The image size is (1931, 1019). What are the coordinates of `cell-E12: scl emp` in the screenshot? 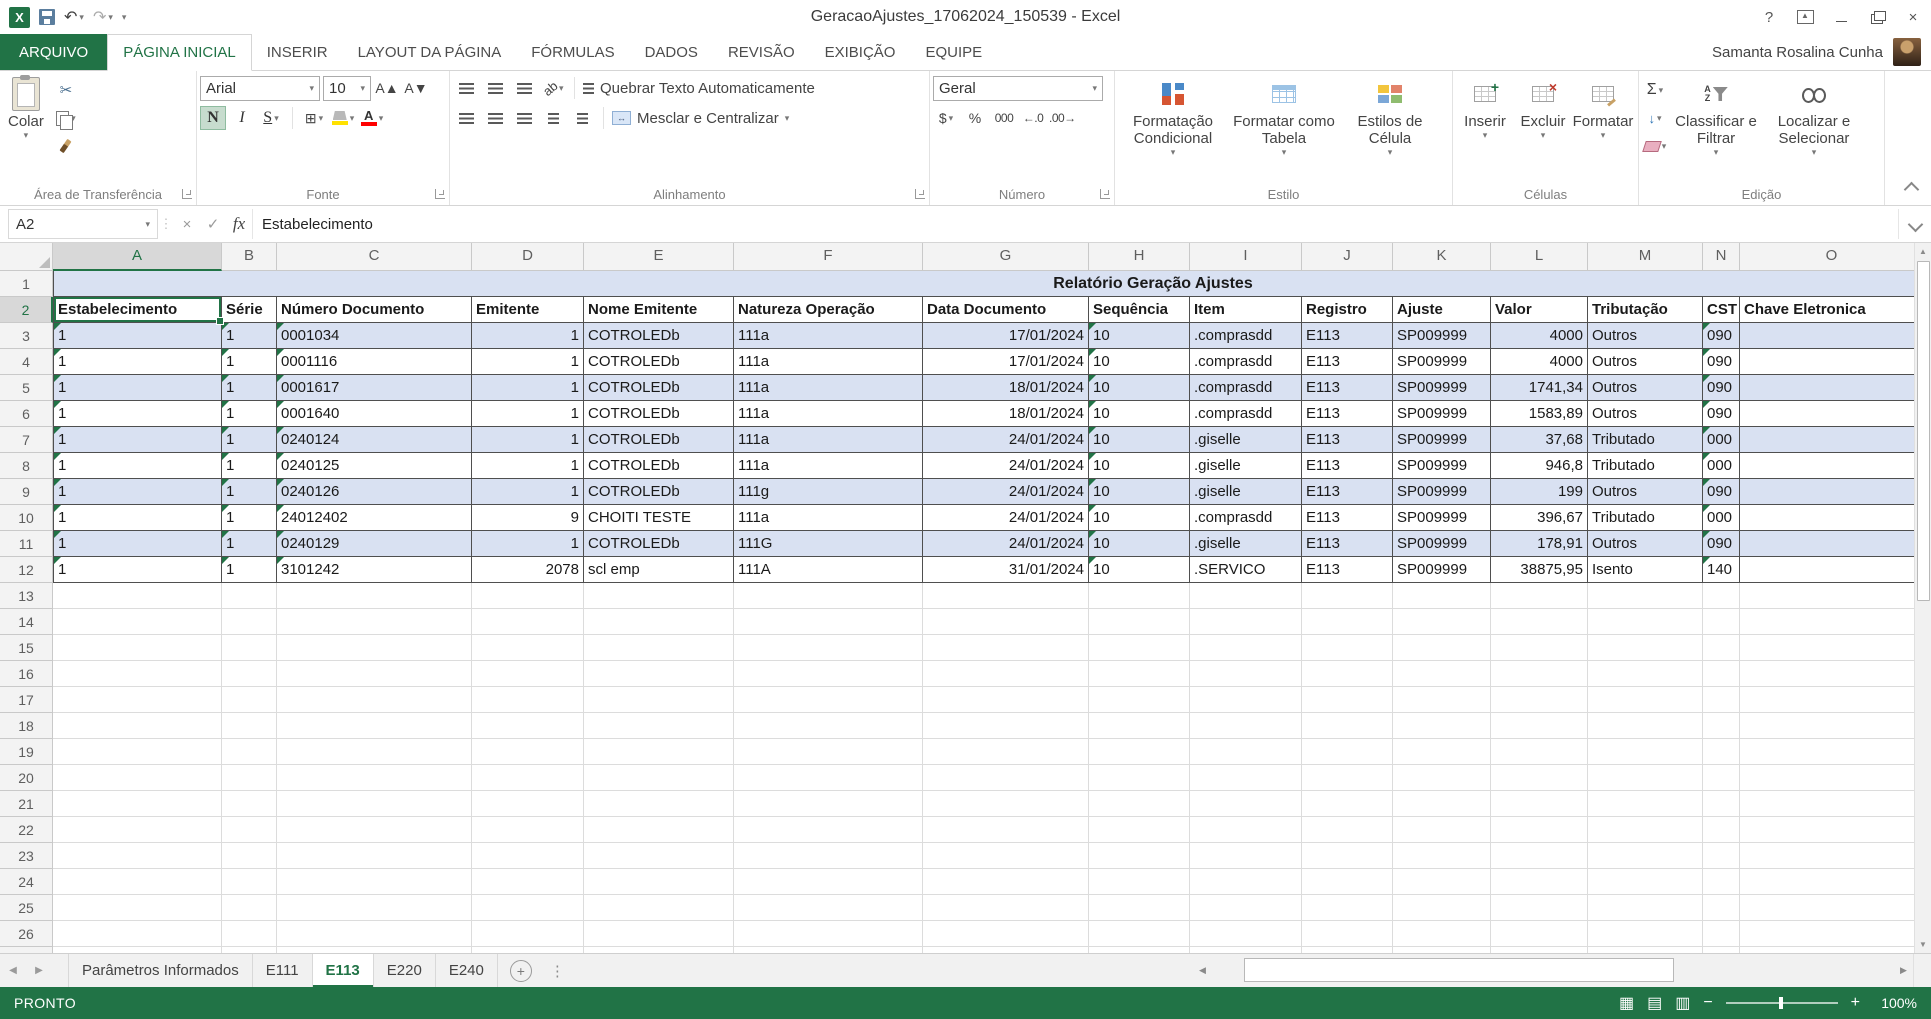 It's located at (659, 570).